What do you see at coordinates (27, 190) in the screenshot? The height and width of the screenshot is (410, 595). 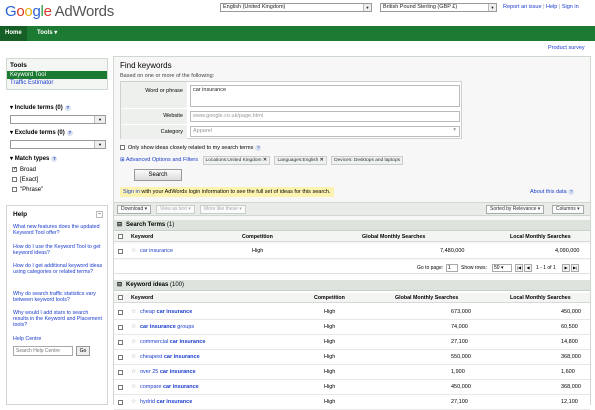 I see `match-phrase: "Phrase"` at bounding box center [27, 190].